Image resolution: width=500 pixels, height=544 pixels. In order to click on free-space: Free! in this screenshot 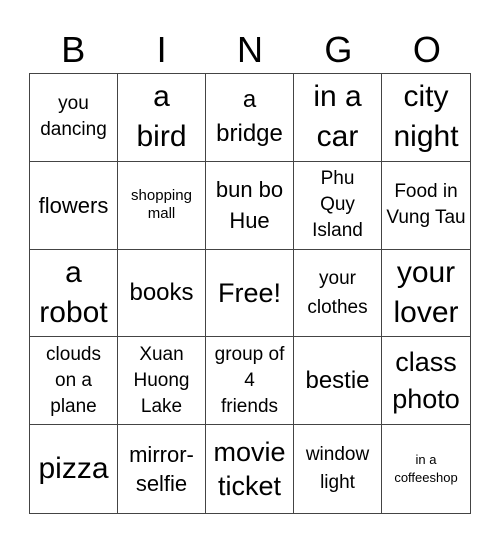, I will do `click(249, 292)`.